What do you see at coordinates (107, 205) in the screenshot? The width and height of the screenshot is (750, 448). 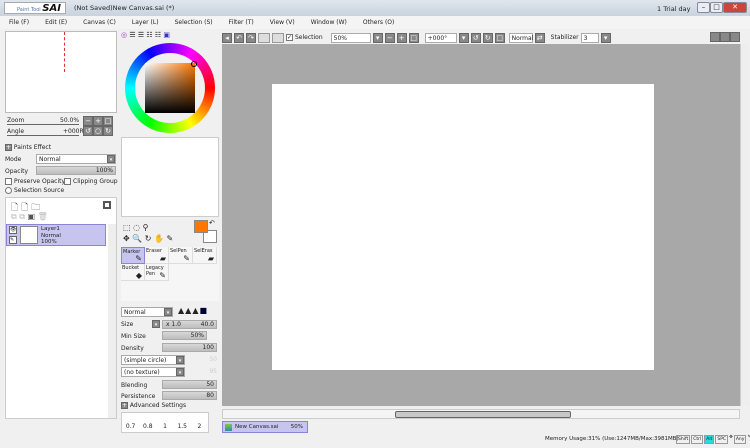 I see `layer-mask-icon` at bounding box center [107, 205].